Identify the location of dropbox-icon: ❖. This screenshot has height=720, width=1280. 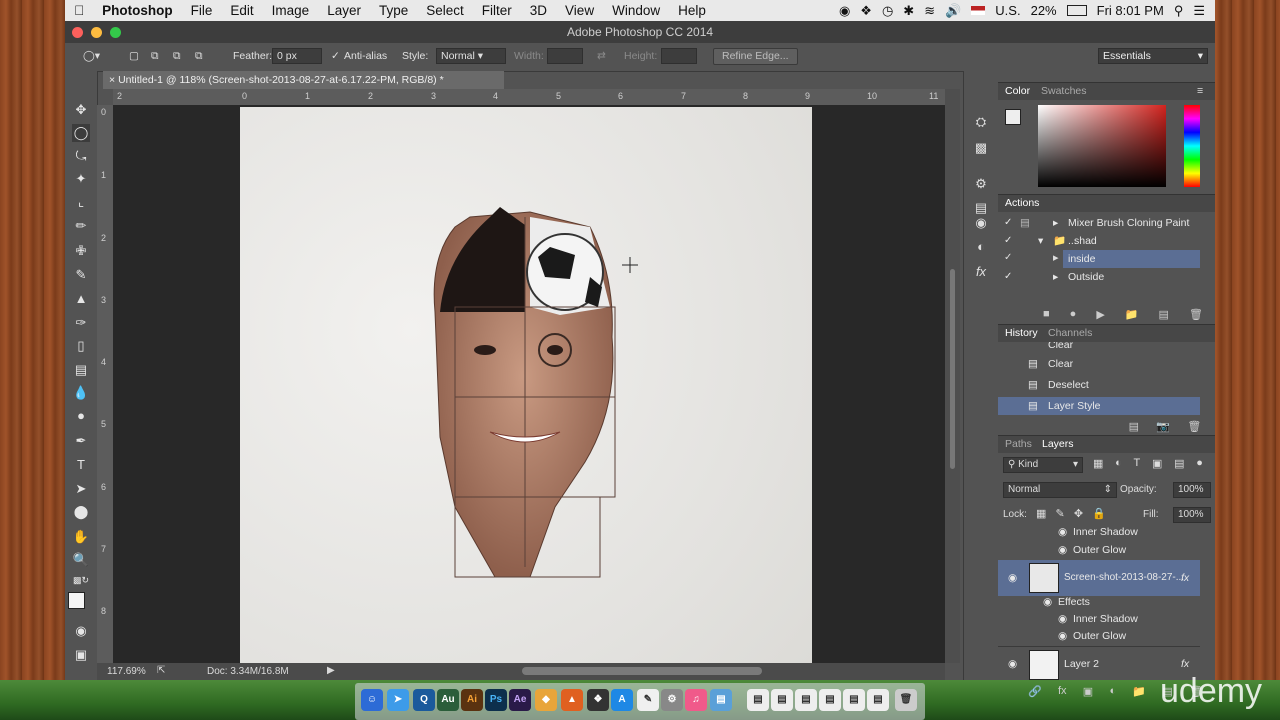
(866, 11).